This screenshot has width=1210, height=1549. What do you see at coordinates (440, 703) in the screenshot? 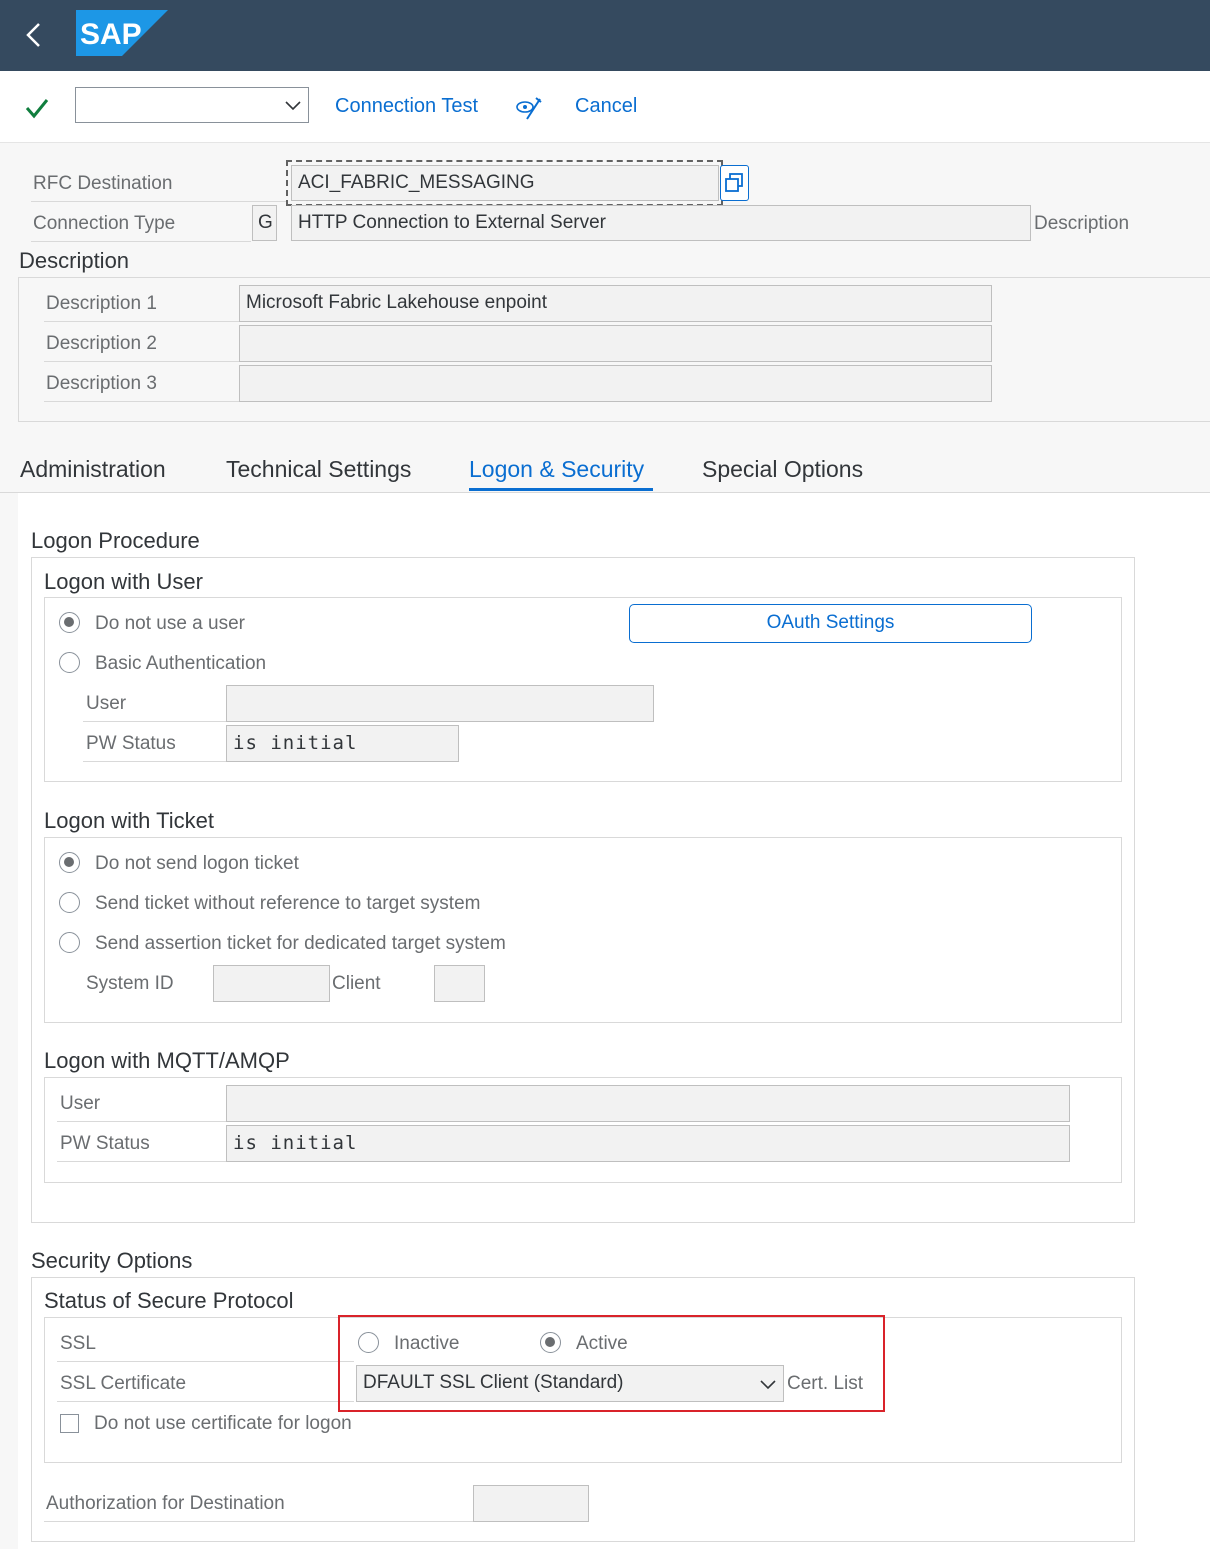
I see `user-field` at bounding box center [440, 703].